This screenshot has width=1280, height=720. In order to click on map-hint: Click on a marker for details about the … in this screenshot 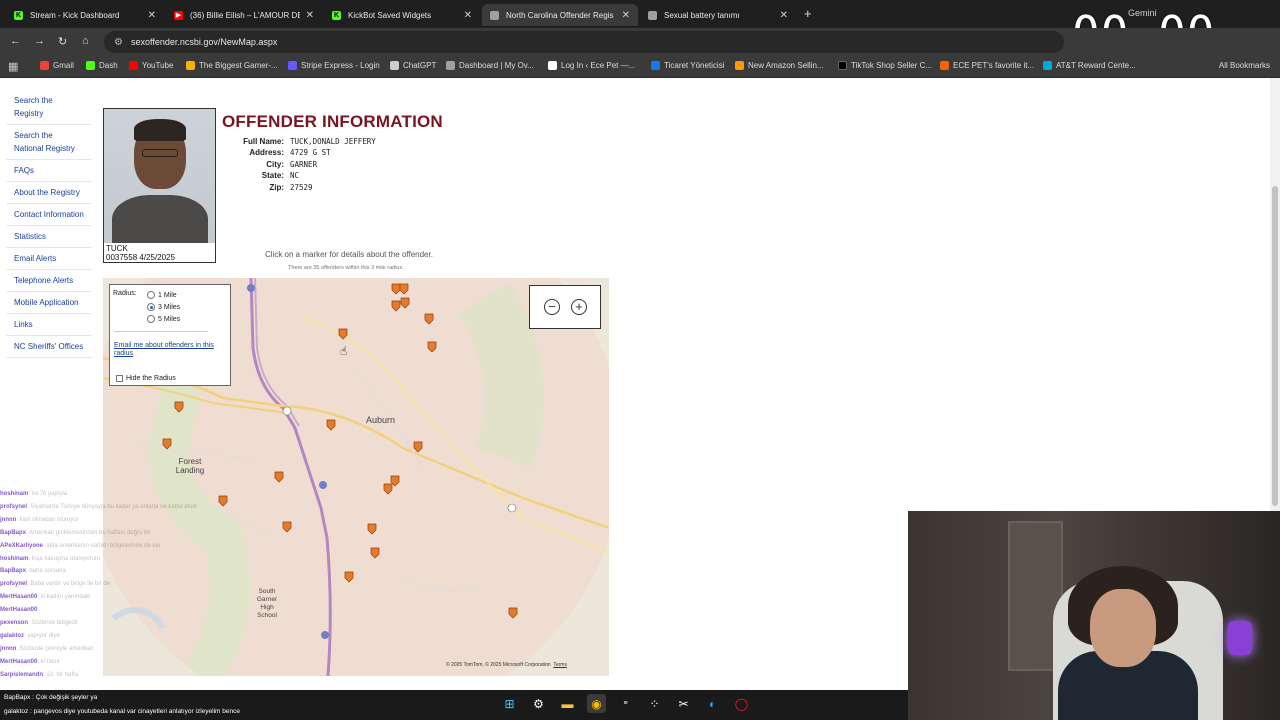, I will do `click(349, 254)`.